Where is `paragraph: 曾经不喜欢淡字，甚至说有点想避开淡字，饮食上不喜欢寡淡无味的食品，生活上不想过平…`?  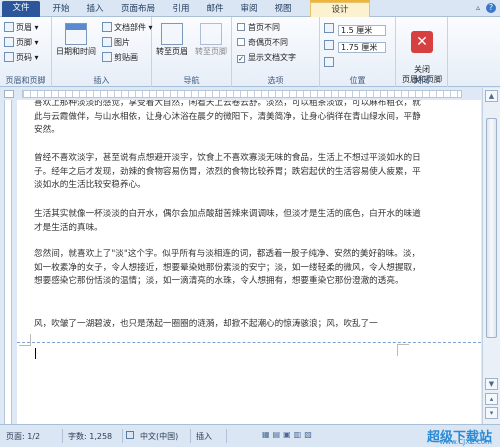
paragraph: 曾经不喜欢淡字，甚至说有点想避开淡字，饮食上不喜欢寡淡无味的食品，生活上不想过平… is located at coordinates (227, 171).